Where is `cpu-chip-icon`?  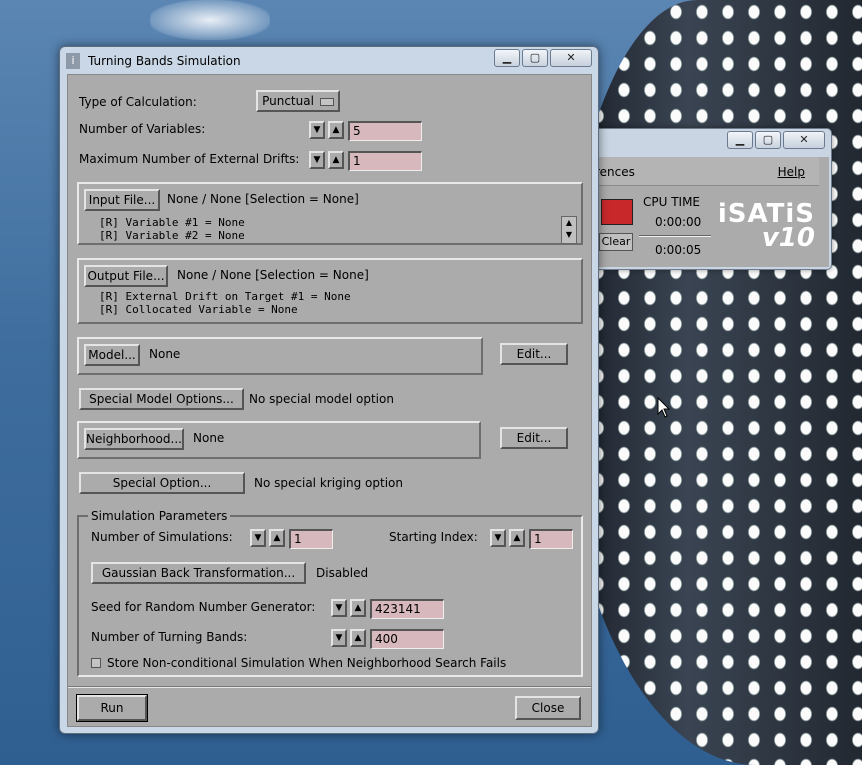
cpu-chip-icon is located at coordinates (617, 212).